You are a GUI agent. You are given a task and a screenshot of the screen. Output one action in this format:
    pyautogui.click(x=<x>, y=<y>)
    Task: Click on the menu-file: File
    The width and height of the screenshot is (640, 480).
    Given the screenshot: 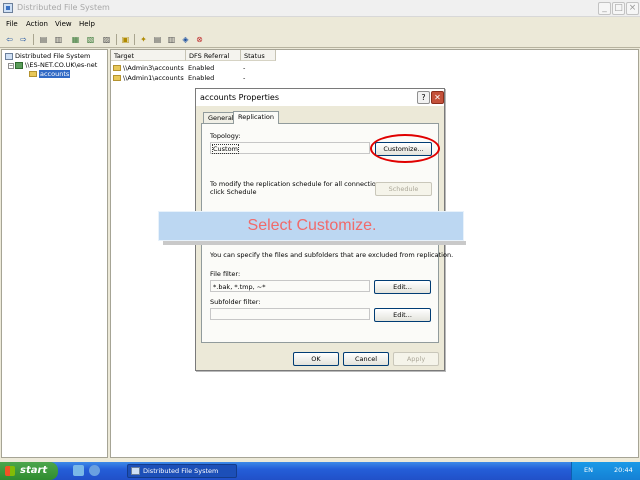 What is the action you would take?
    pyautogui.click(x=12, y=24)
    